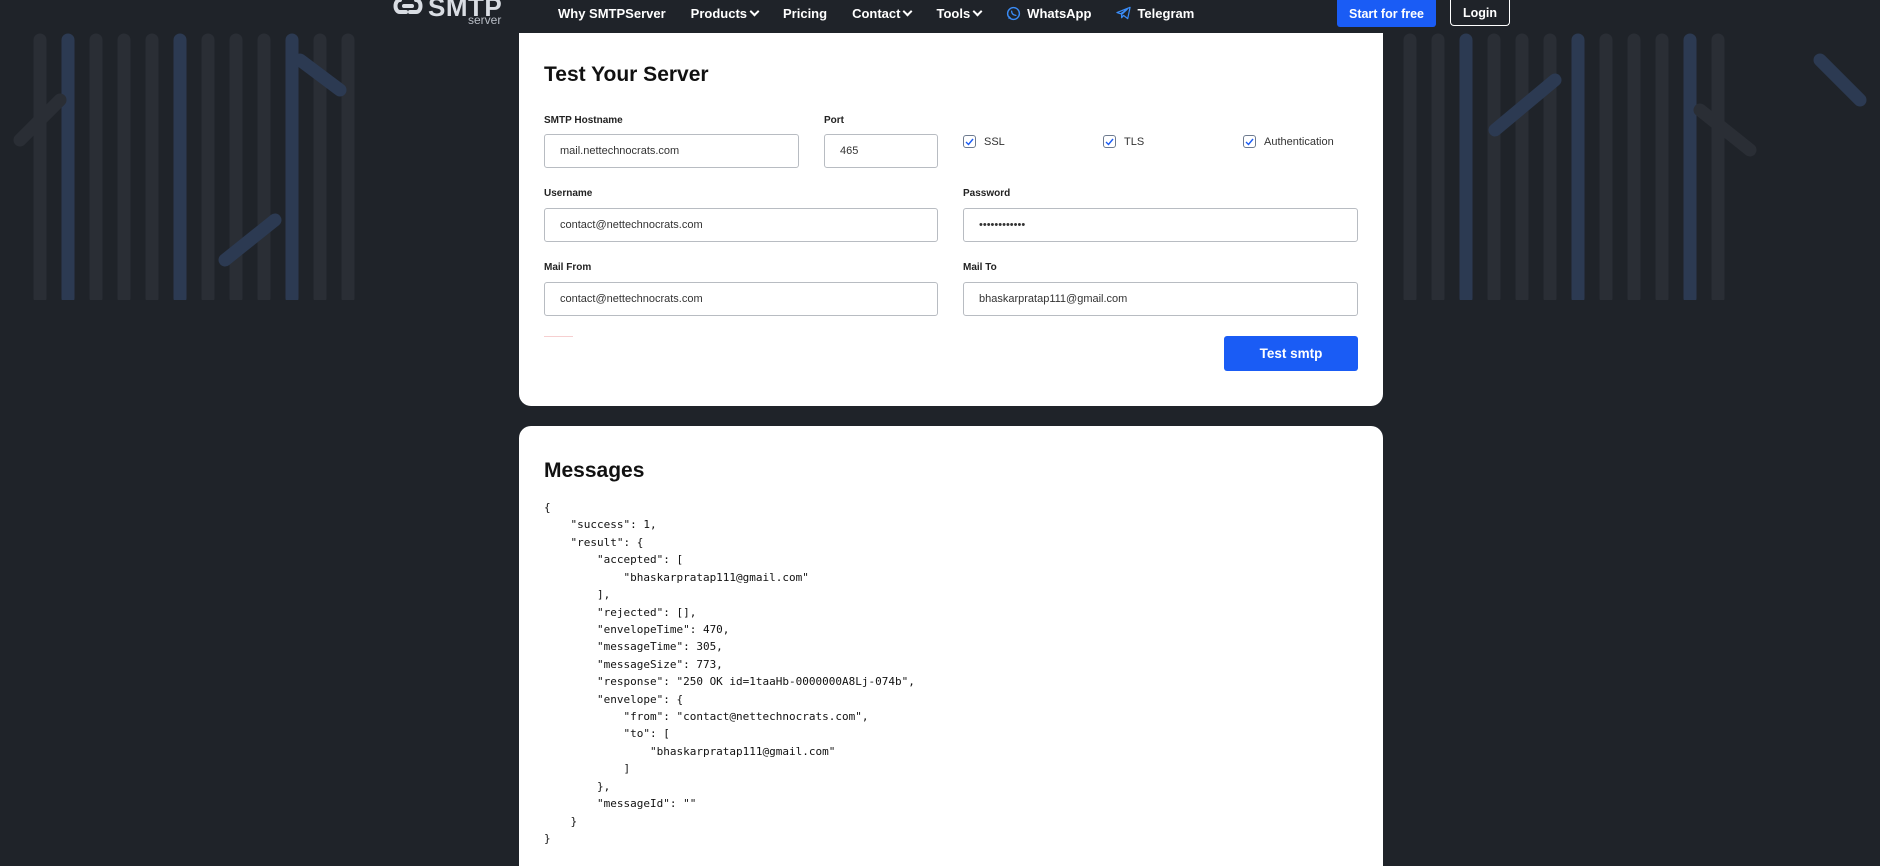 The height and width of the screenshot is (866, 1880). I want to click on username-label: Username, so click(568, 193).